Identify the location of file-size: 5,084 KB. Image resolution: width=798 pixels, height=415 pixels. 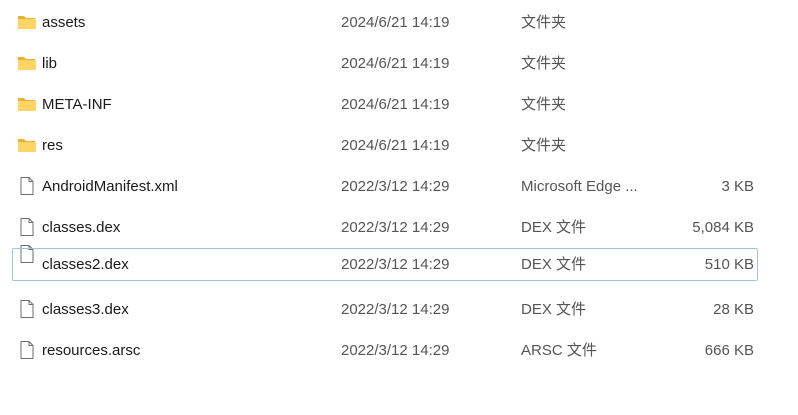
(723, 227).